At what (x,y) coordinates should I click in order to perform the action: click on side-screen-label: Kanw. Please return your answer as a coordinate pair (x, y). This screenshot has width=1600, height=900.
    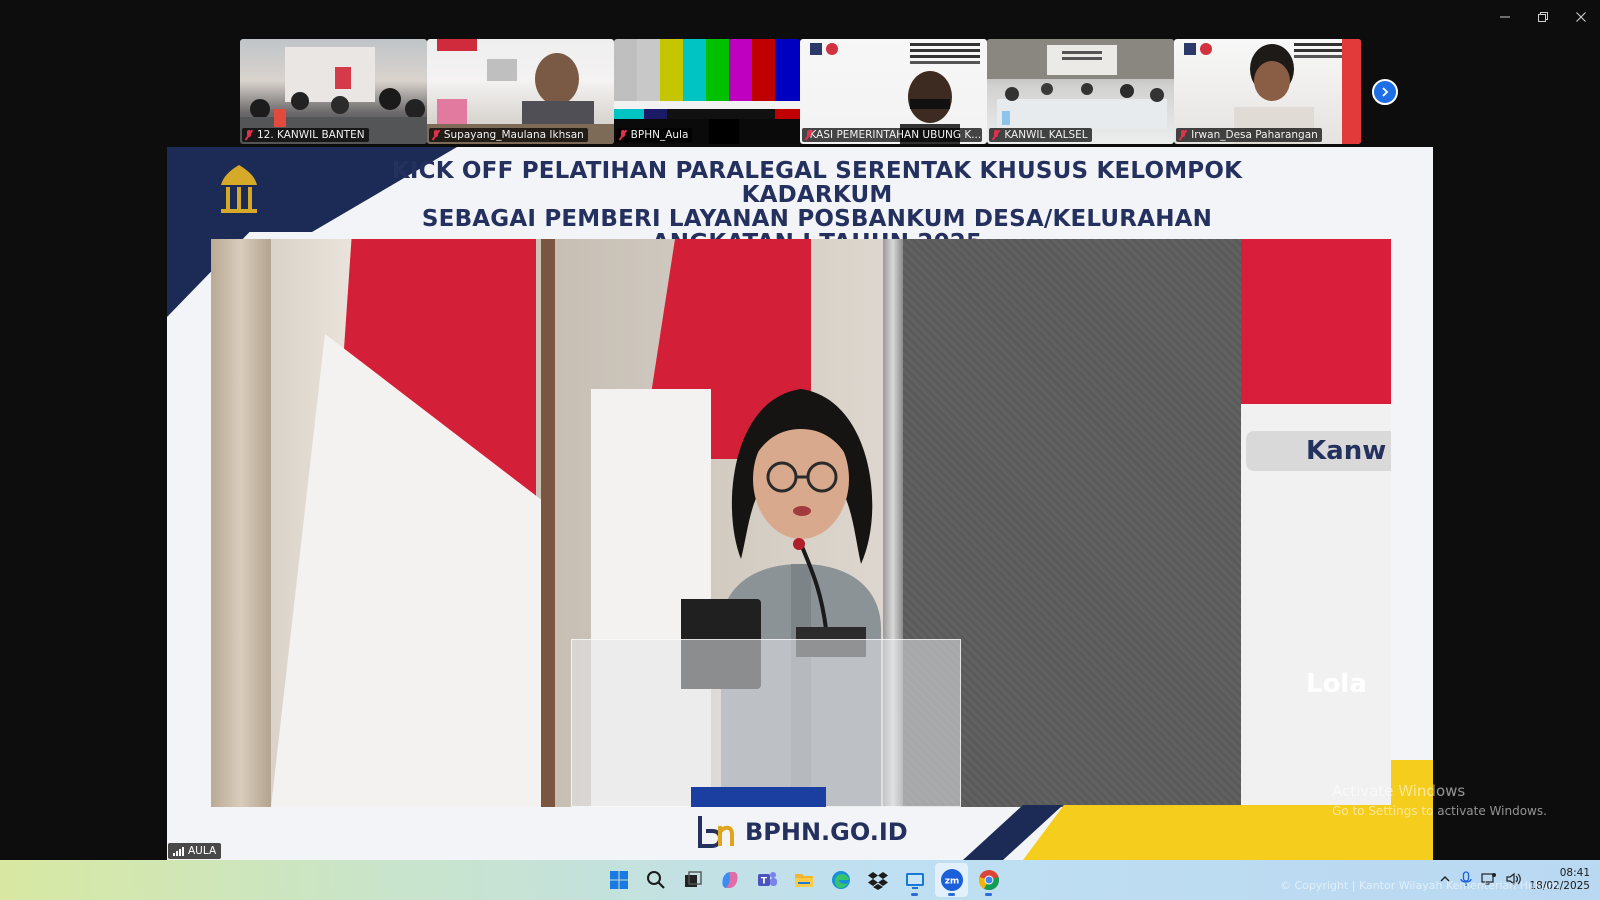
    Looking at the image, I should click on (1318, 451).